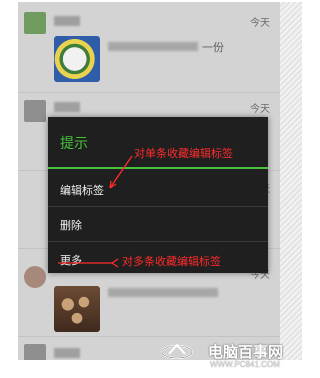 This screenshot has width=320, height=378. Describe the element at coordinates (158, 224) in the screenshot. I see `menu-item-delete: 删除` at that location.